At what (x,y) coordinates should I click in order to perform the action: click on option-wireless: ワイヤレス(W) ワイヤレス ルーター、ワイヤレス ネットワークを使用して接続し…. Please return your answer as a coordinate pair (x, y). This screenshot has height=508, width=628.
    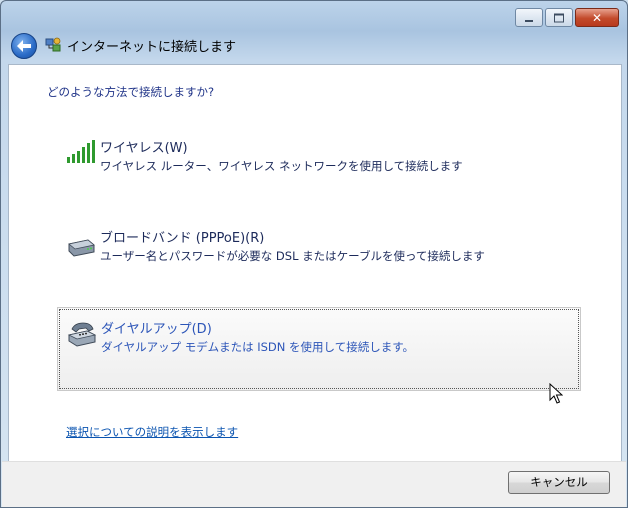
    Looking at the image, I should click on (318, 168).